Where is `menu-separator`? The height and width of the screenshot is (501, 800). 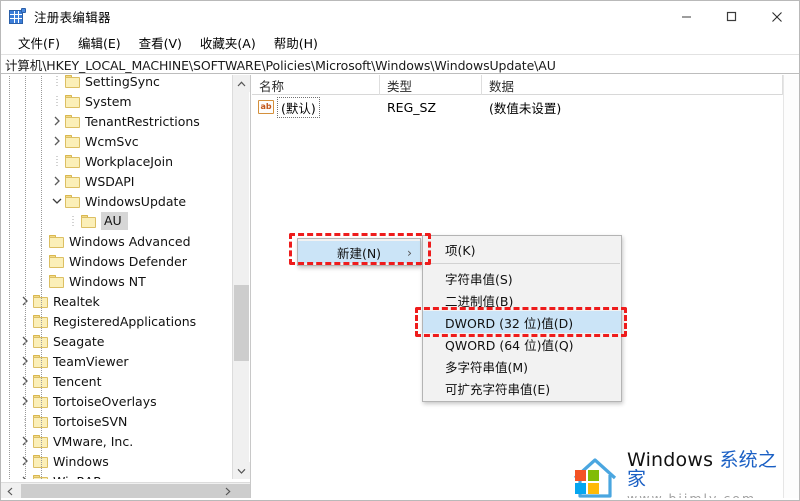
menu-separator is located at coordinates (522, 263).